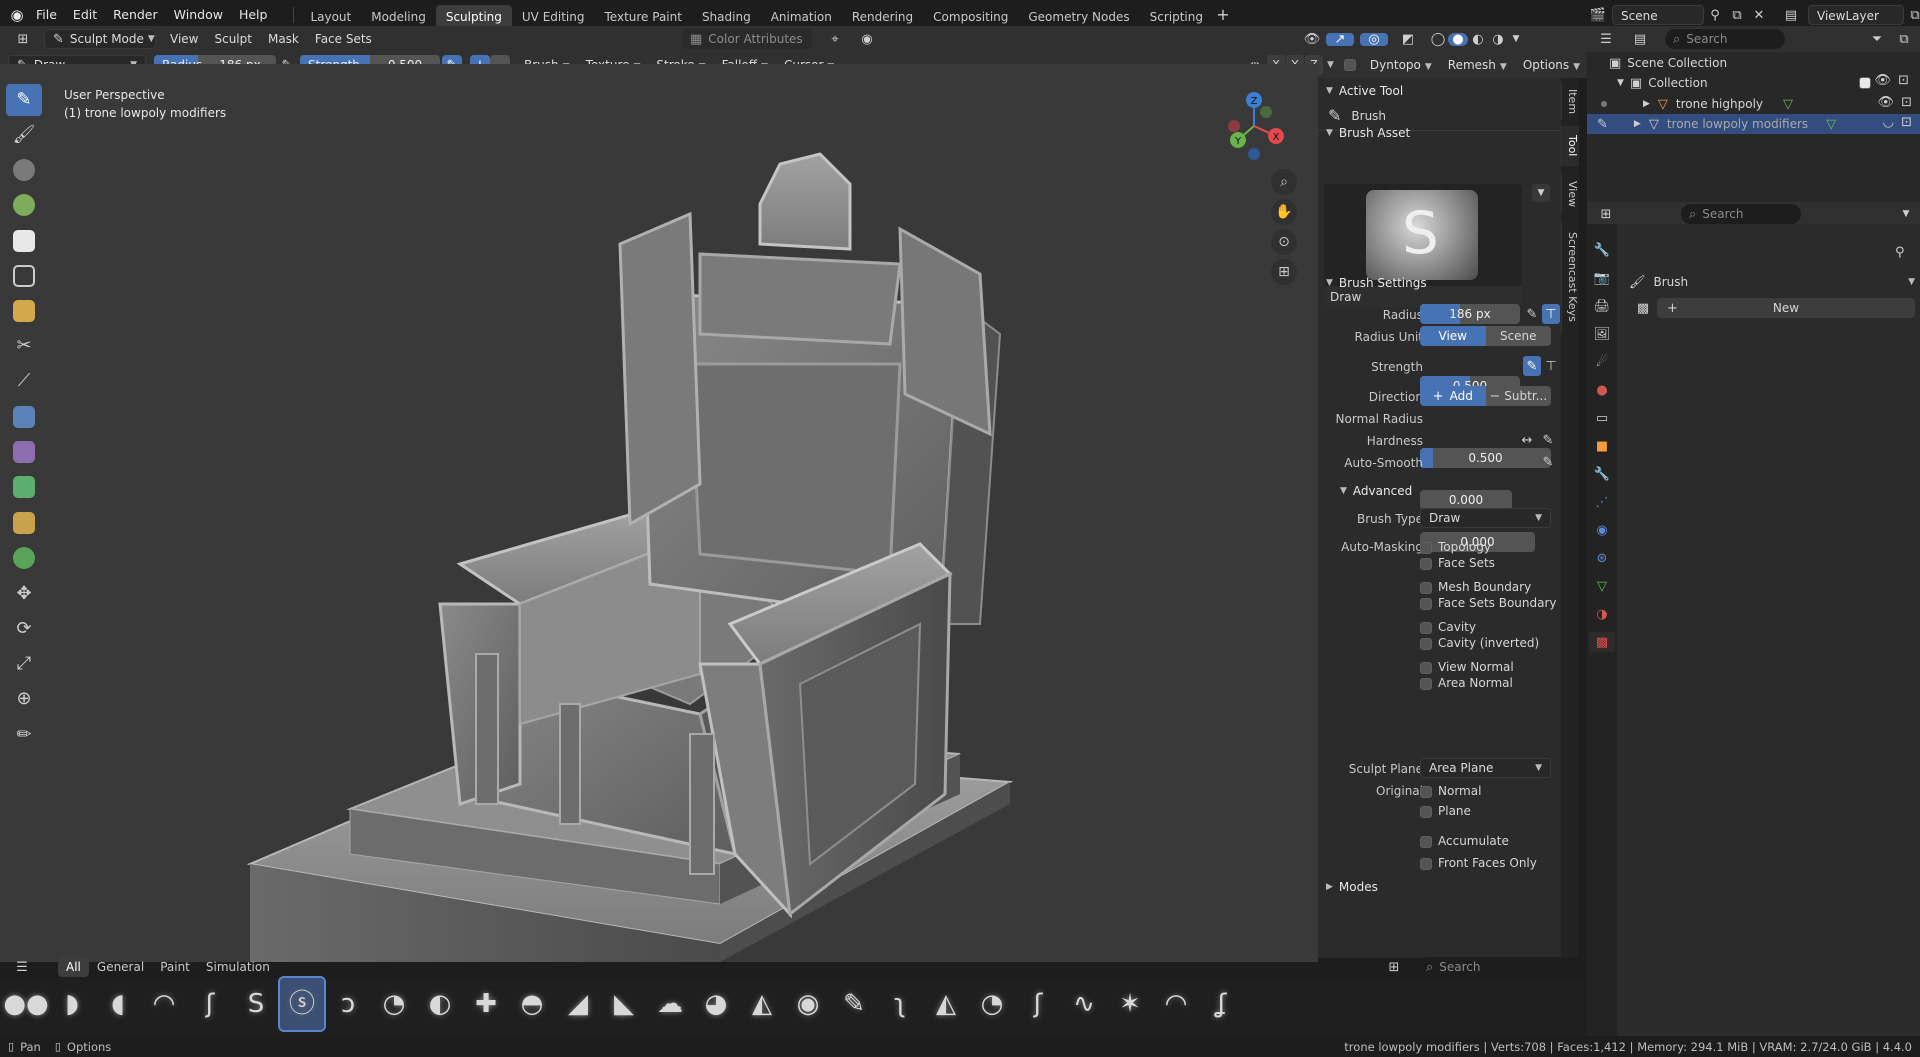  Describe the element at coordinates (1284, 272) in the screenshot. I see `perspective-grid-icon: ⊞` at that location.